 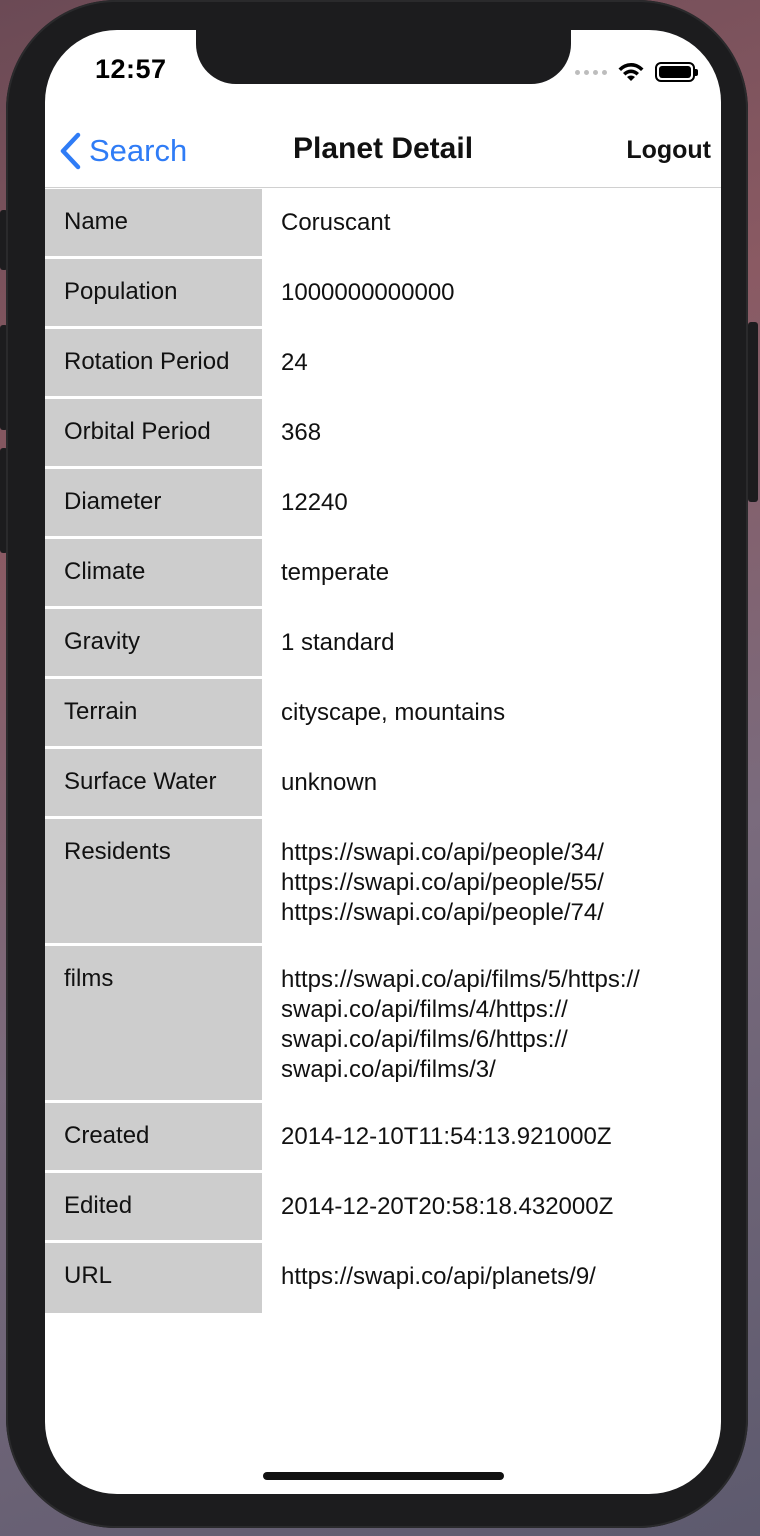 I want to click on row-value: 12240, so click(x=314, y=502).